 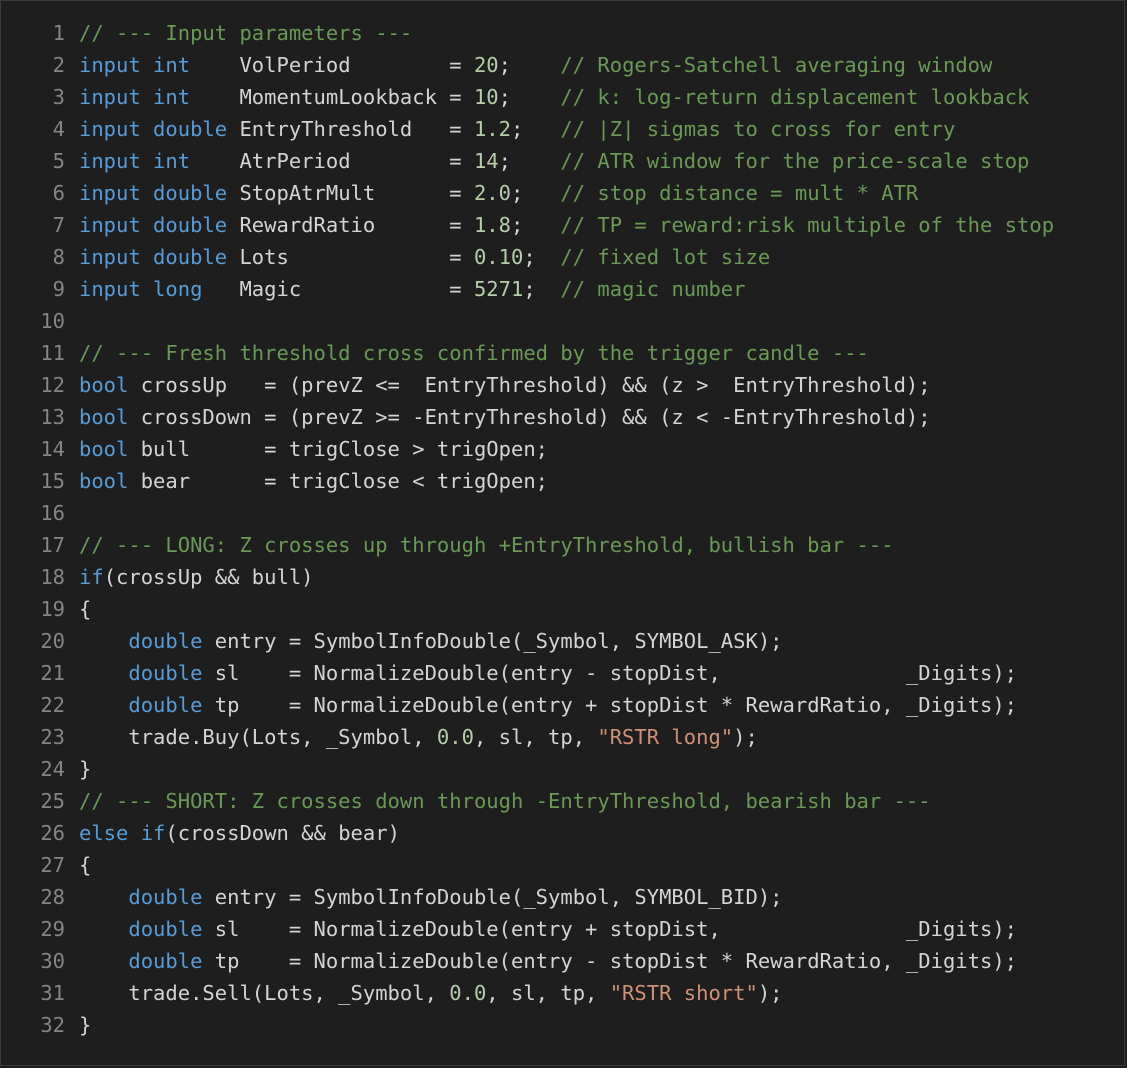 I want to click on line-number: 22, so click(x=52, y=705).